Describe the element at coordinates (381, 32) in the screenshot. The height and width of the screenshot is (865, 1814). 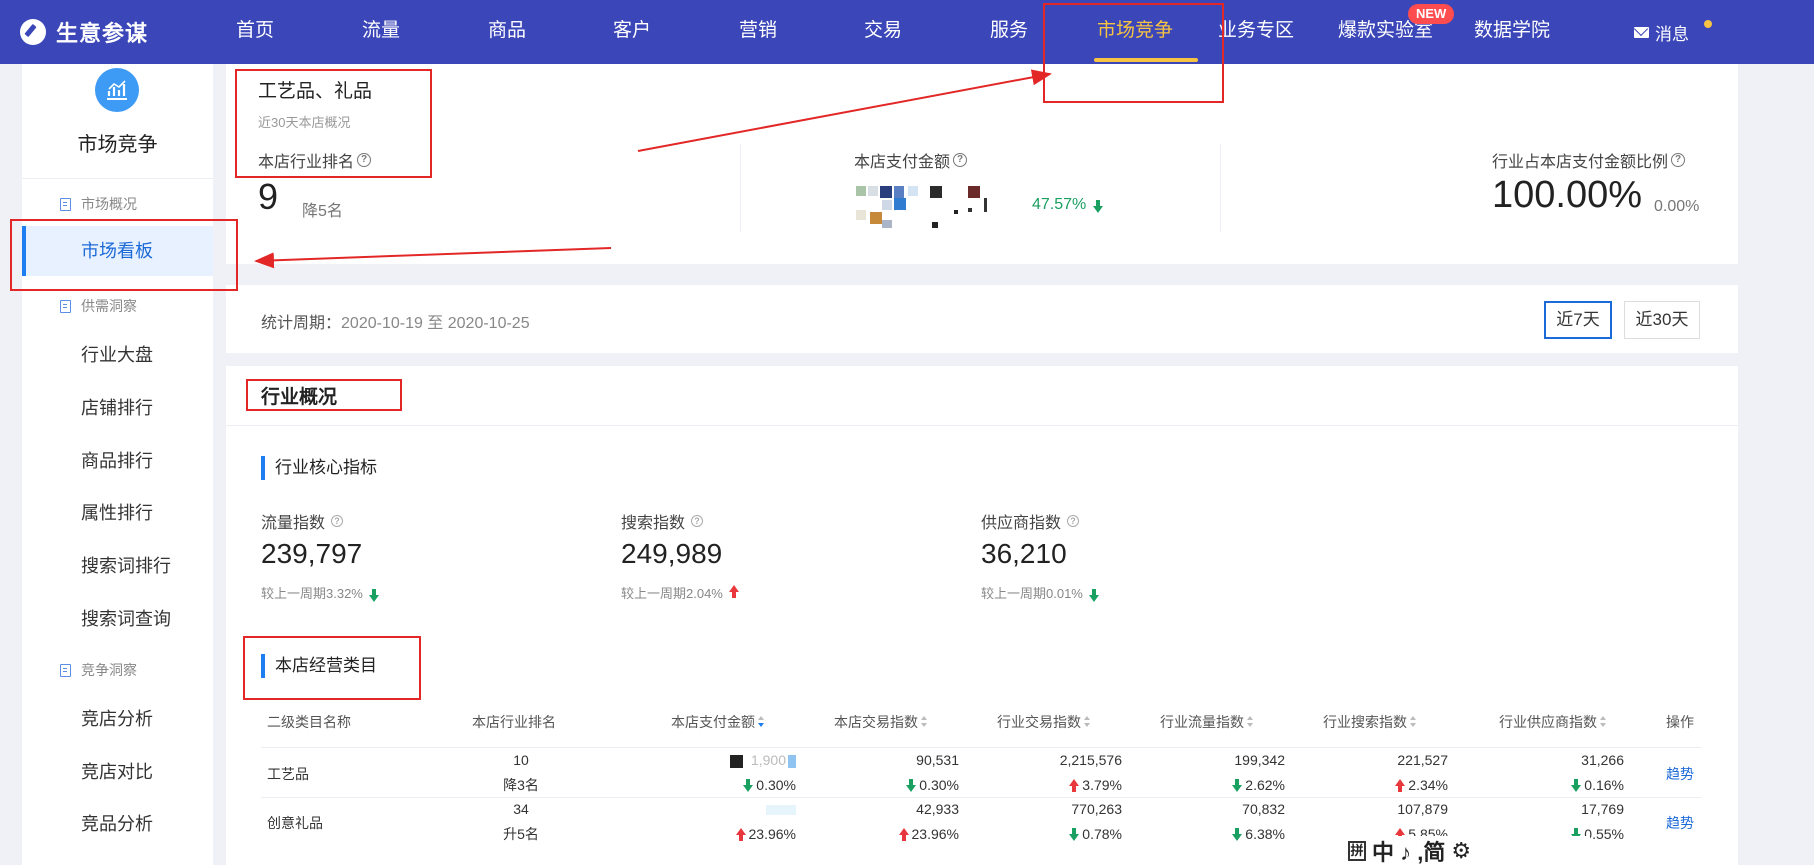
I see `nav-item-traffic: 流量` at that location.